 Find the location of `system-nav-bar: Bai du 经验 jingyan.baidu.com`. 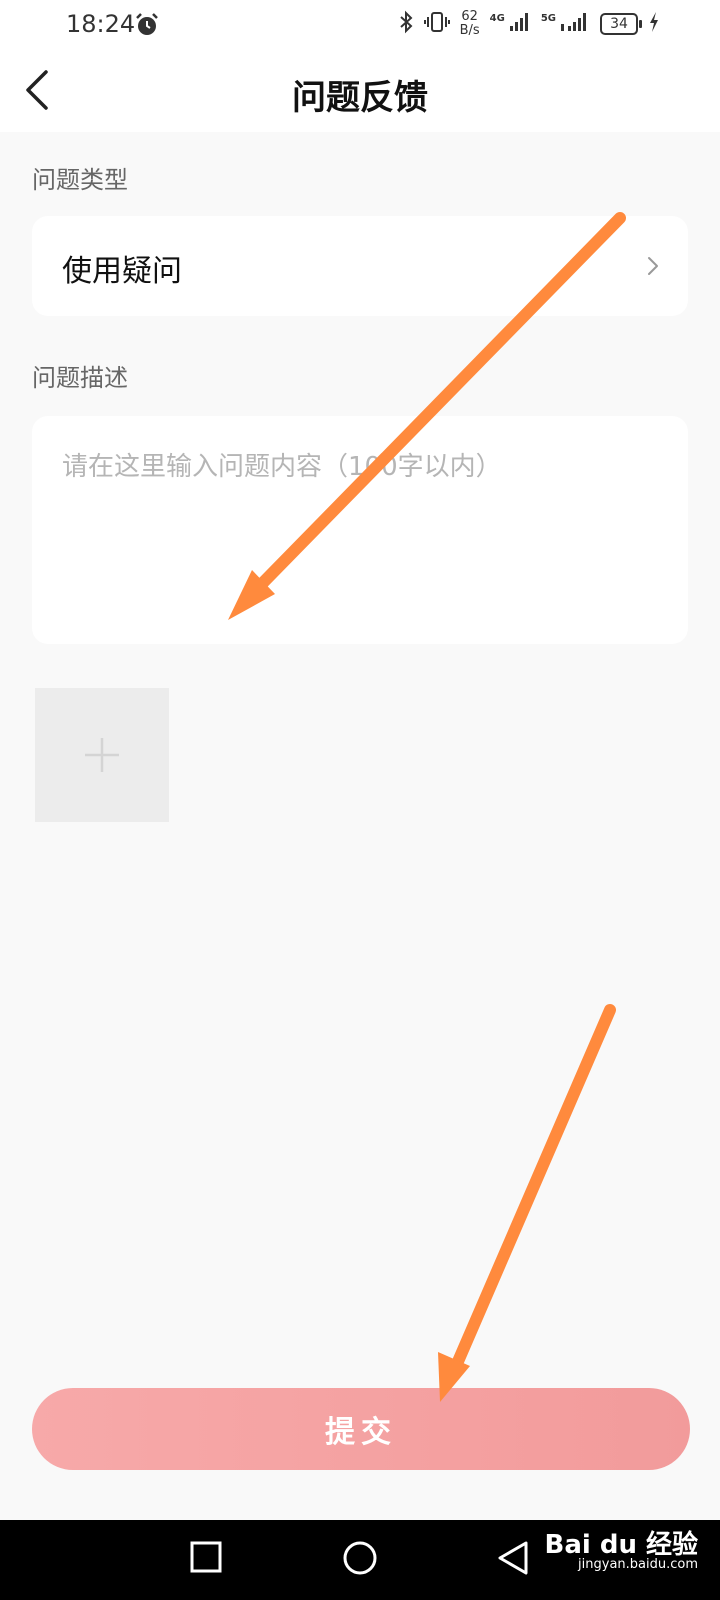

system-nav-bar: Bai du 经验 jingyan.baidu.com is located at coordinates (360, 1560).